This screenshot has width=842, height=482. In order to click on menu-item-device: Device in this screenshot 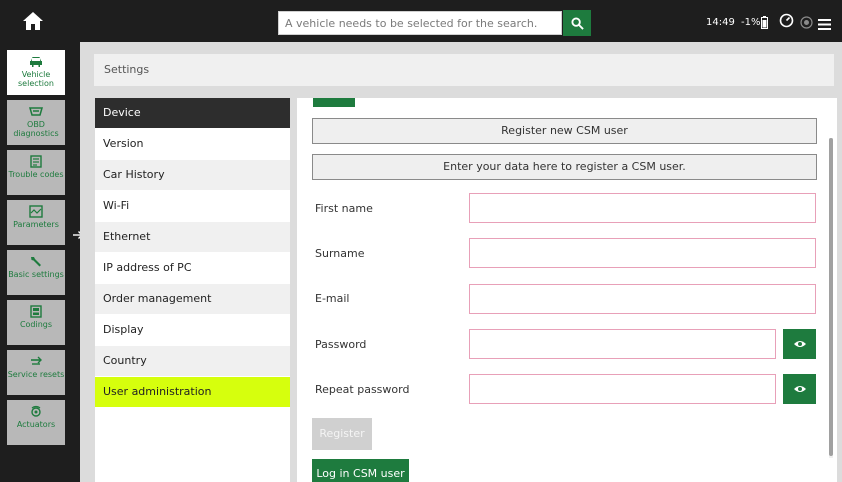, I will do `click(192, 113)`.